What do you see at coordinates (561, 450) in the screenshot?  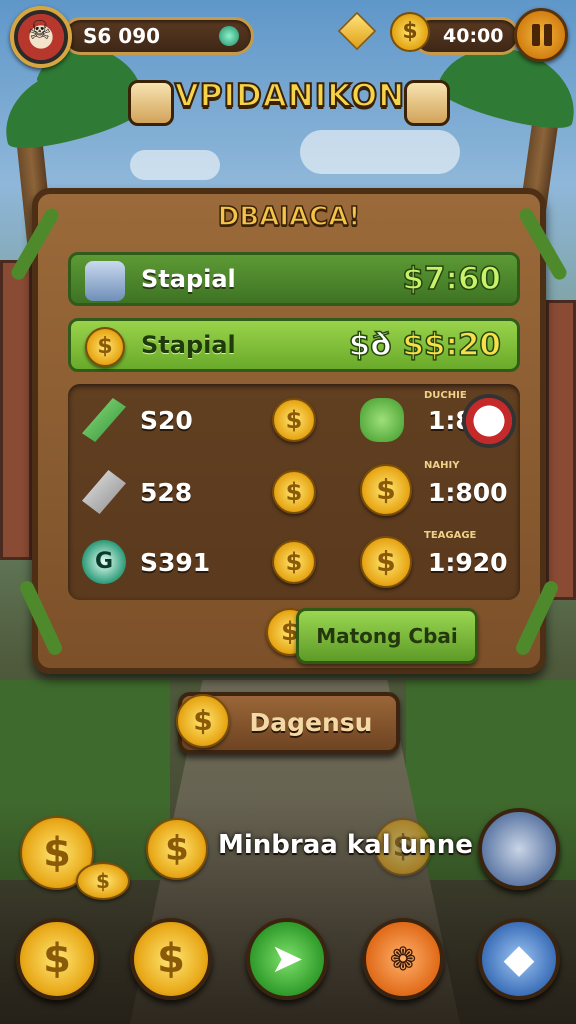 I see `house-right` at bounding box center [561, 450].